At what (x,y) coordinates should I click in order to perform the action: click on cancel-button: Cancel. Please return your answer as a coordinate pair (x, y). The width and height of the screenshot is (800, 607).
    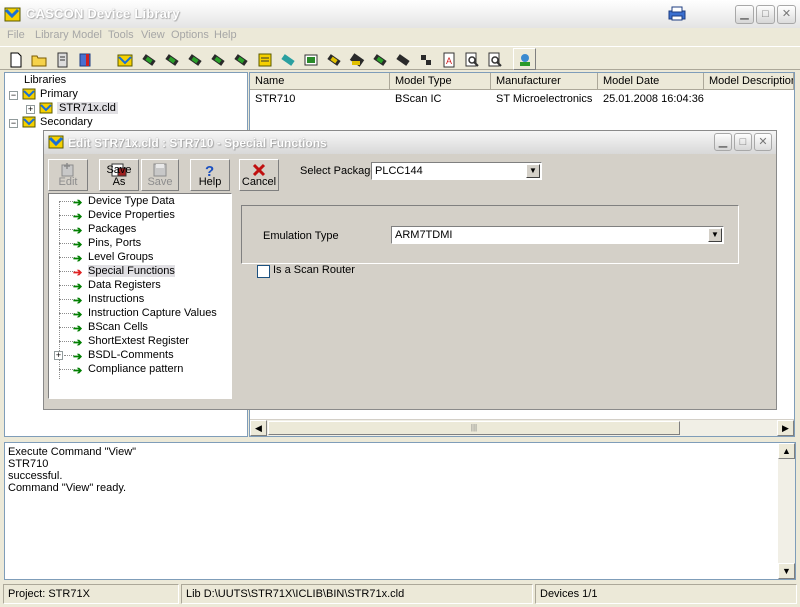
    Looking at the image, I should click on (259, 175).